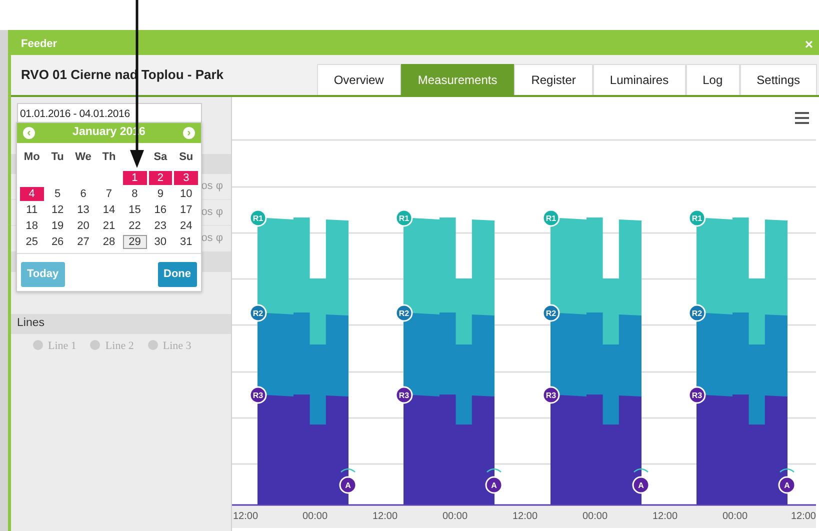 The height and width of the screenshot is (531, 819). What do you see at coordinates (109, 194) in the screenshot?
I see `calendar-day: 7` at bounding box center [109, 194].